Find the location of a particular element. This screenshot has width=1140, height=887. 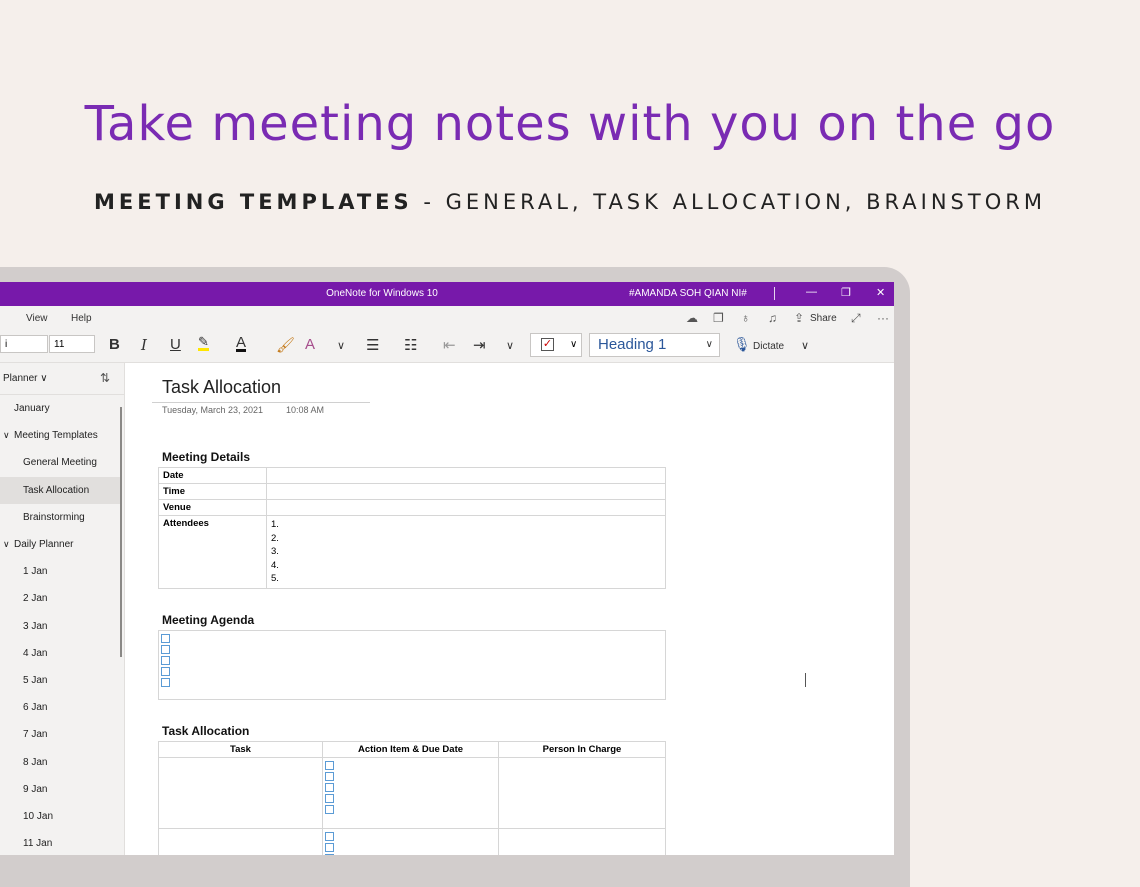

sidebar-item: 4 Jan is located at coordinates (60, 653).